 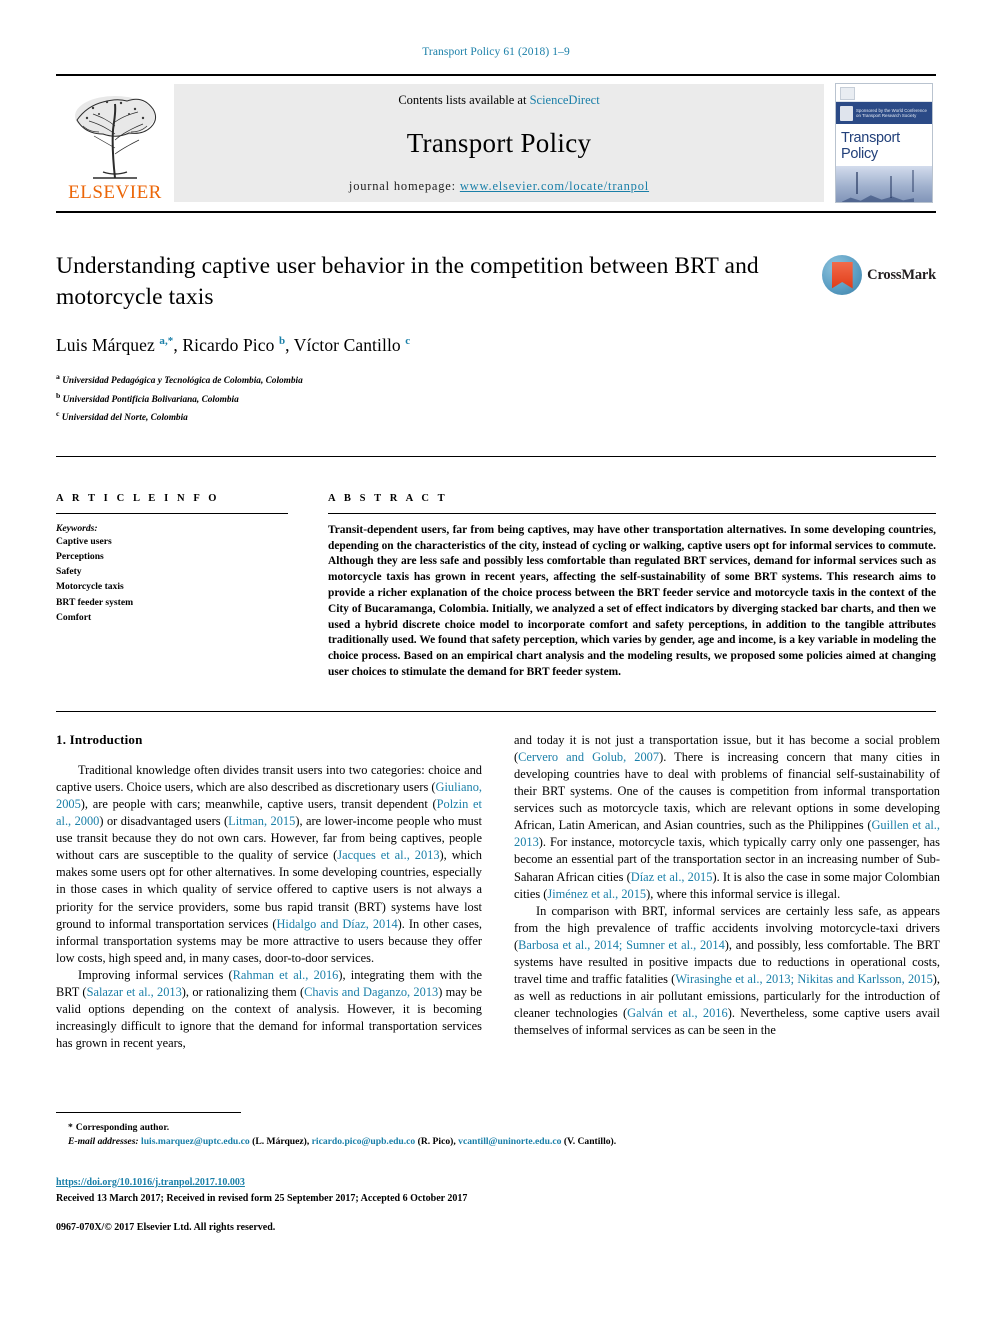 What do you see at coordinates (727, 834) in the screenshot?
I see `citation-link: Guillen et al., 2013` at bounding box center [727, 834].